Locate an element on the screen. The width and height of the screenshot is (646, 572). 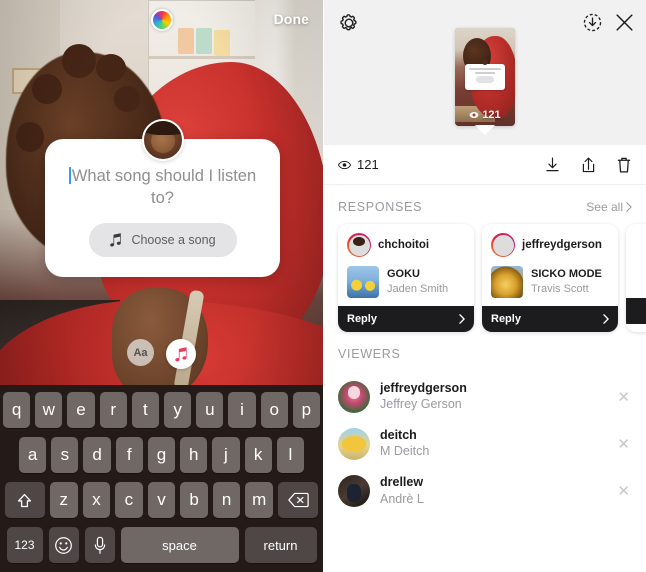
keyboard-row-4: 123 space return is located at coordinates (161, 545).